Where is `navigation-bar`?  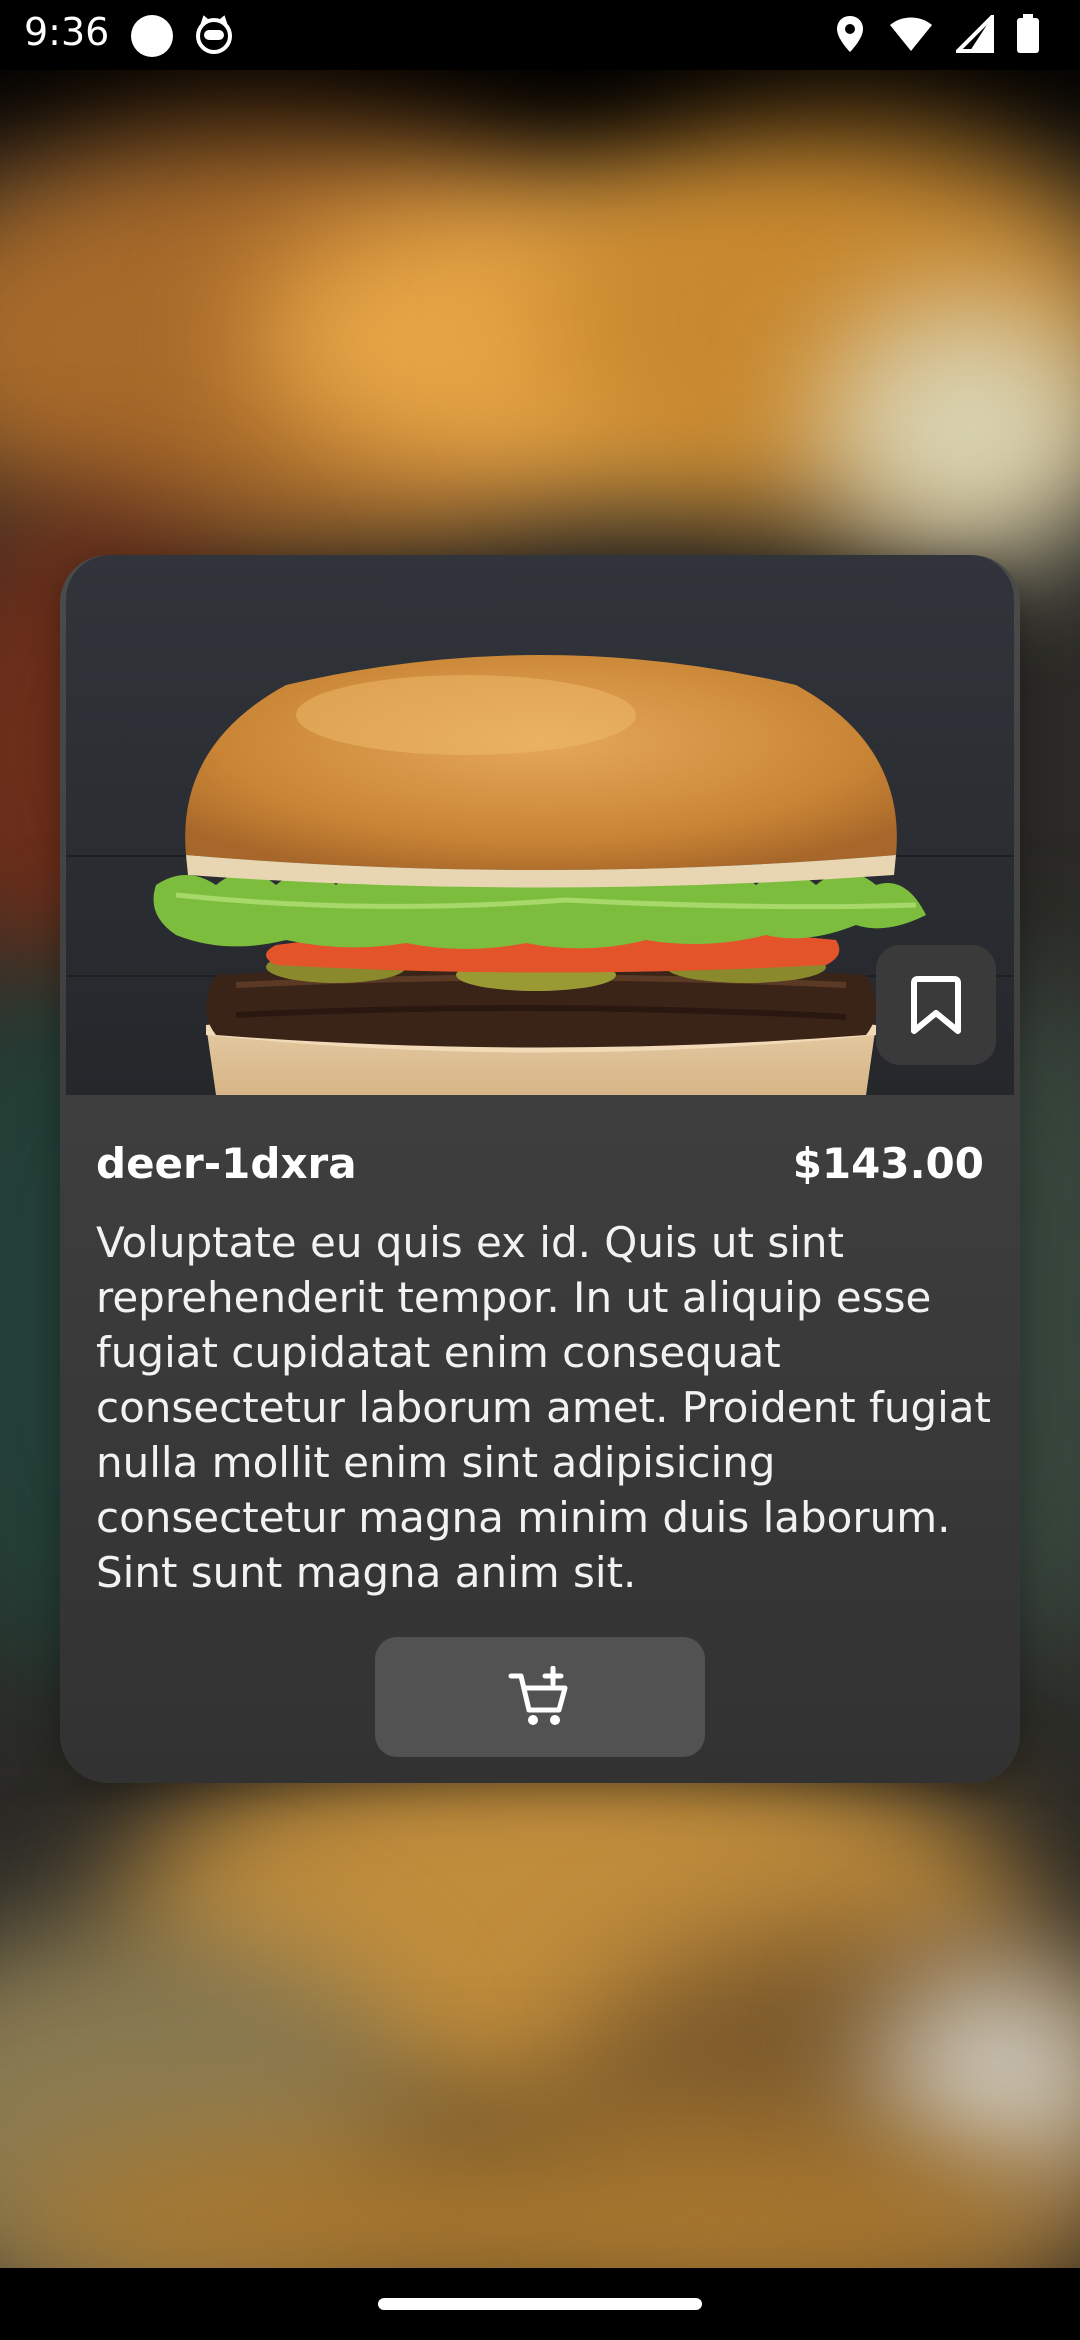 navigation-bar is located at coordinates (540, 2304).